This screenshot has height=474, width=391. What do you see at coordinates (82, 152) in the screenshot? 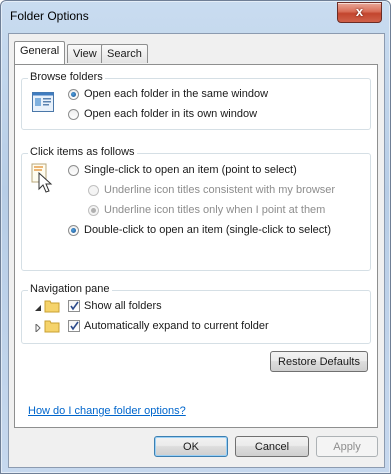
I see `click-items-heading: Click items as follows` at bounding box center [82, 152].